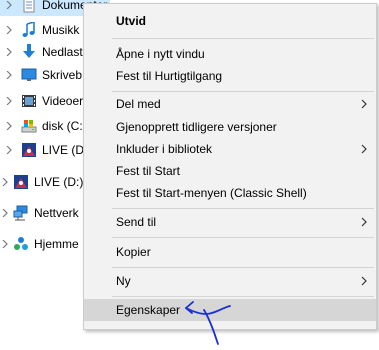 The height and width of the screenshot is (350, 379). Describe the element at coordinates (211, 193) in the screenshot. I see `menu-item-label: Fest til Start-menyen (Classic Shell)` at that location.